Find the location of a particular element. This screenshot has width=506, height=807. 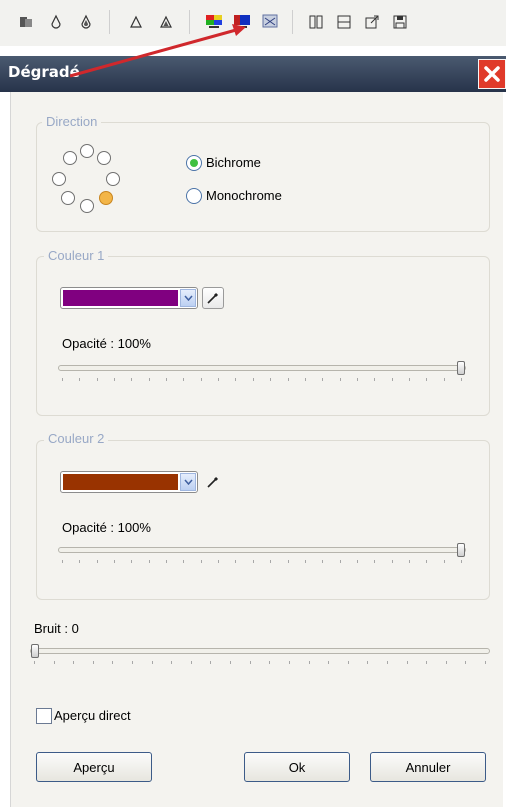

apercu-direct-checkbox is located at coordinates (44, 716).